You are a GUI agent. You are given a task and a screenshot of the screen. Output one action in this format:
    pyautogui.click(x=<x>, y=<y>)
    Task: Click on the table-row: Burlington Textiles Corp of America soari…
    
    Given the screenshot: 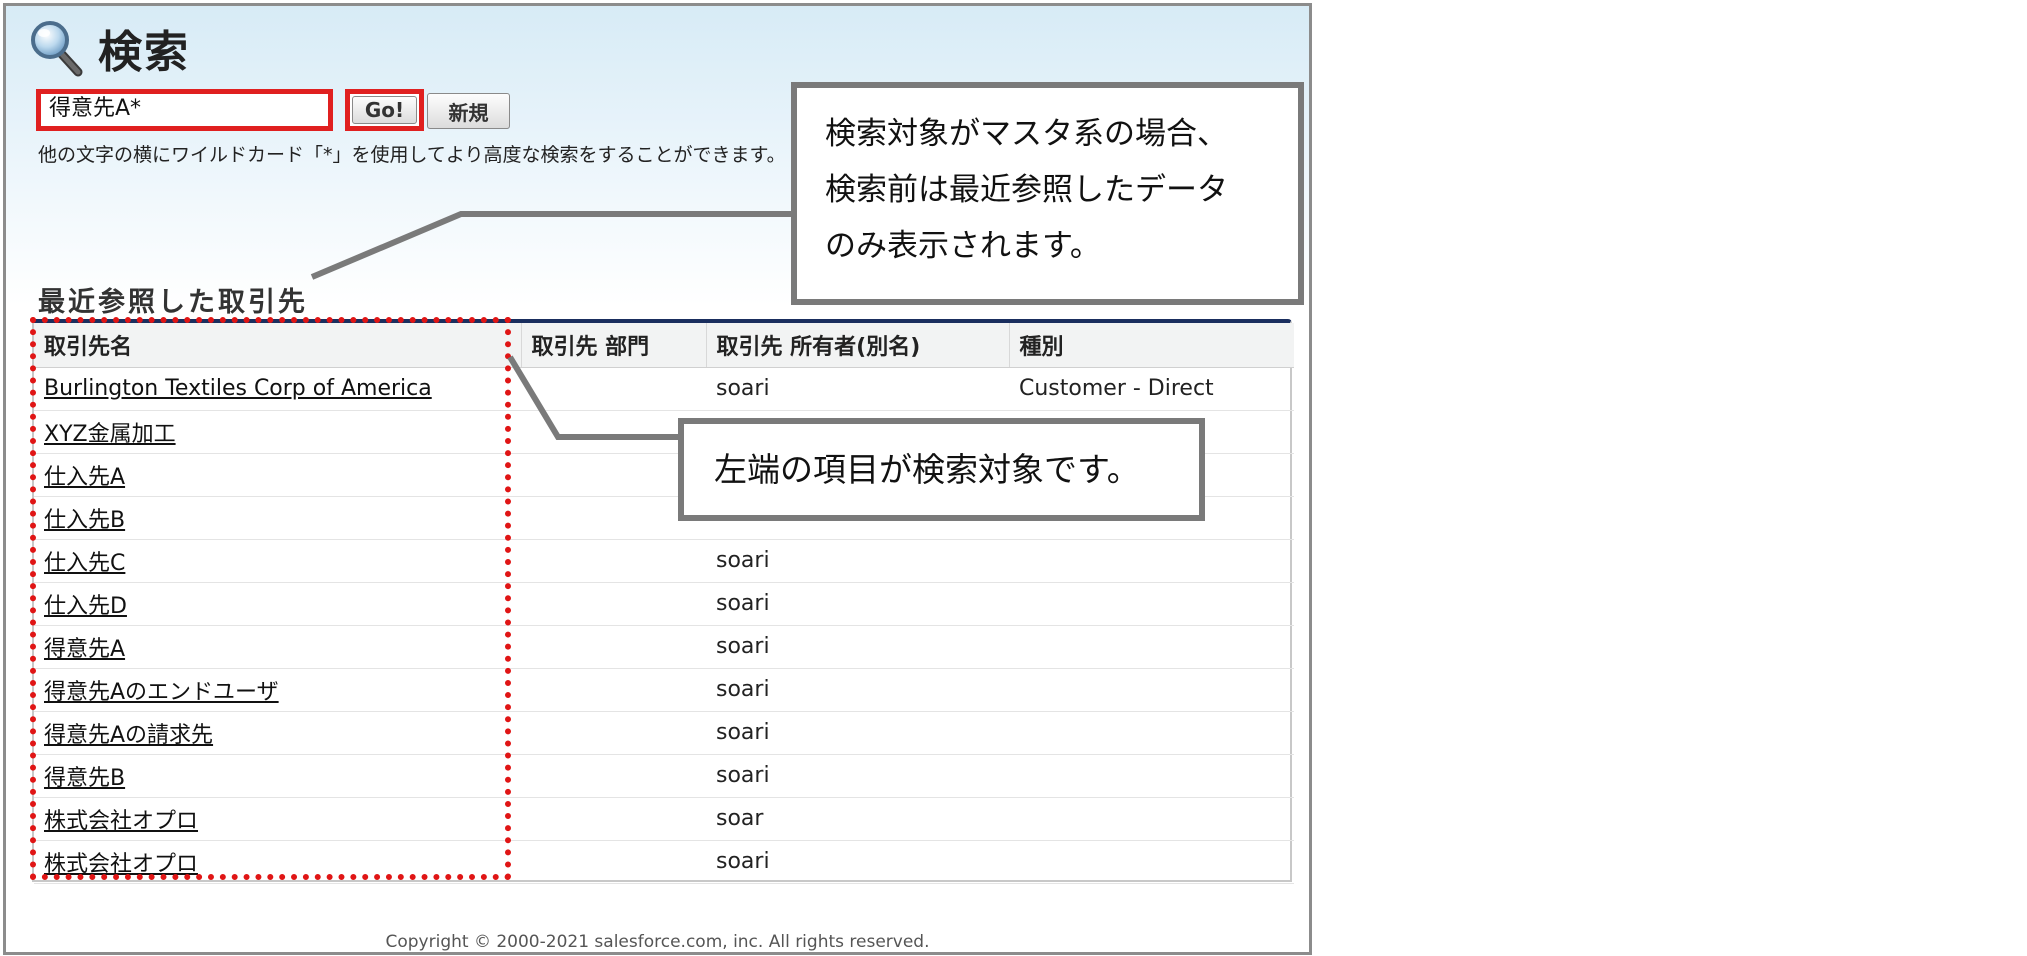 What is the action you would take?
    pyautogui.click(x=664, y=389)
    